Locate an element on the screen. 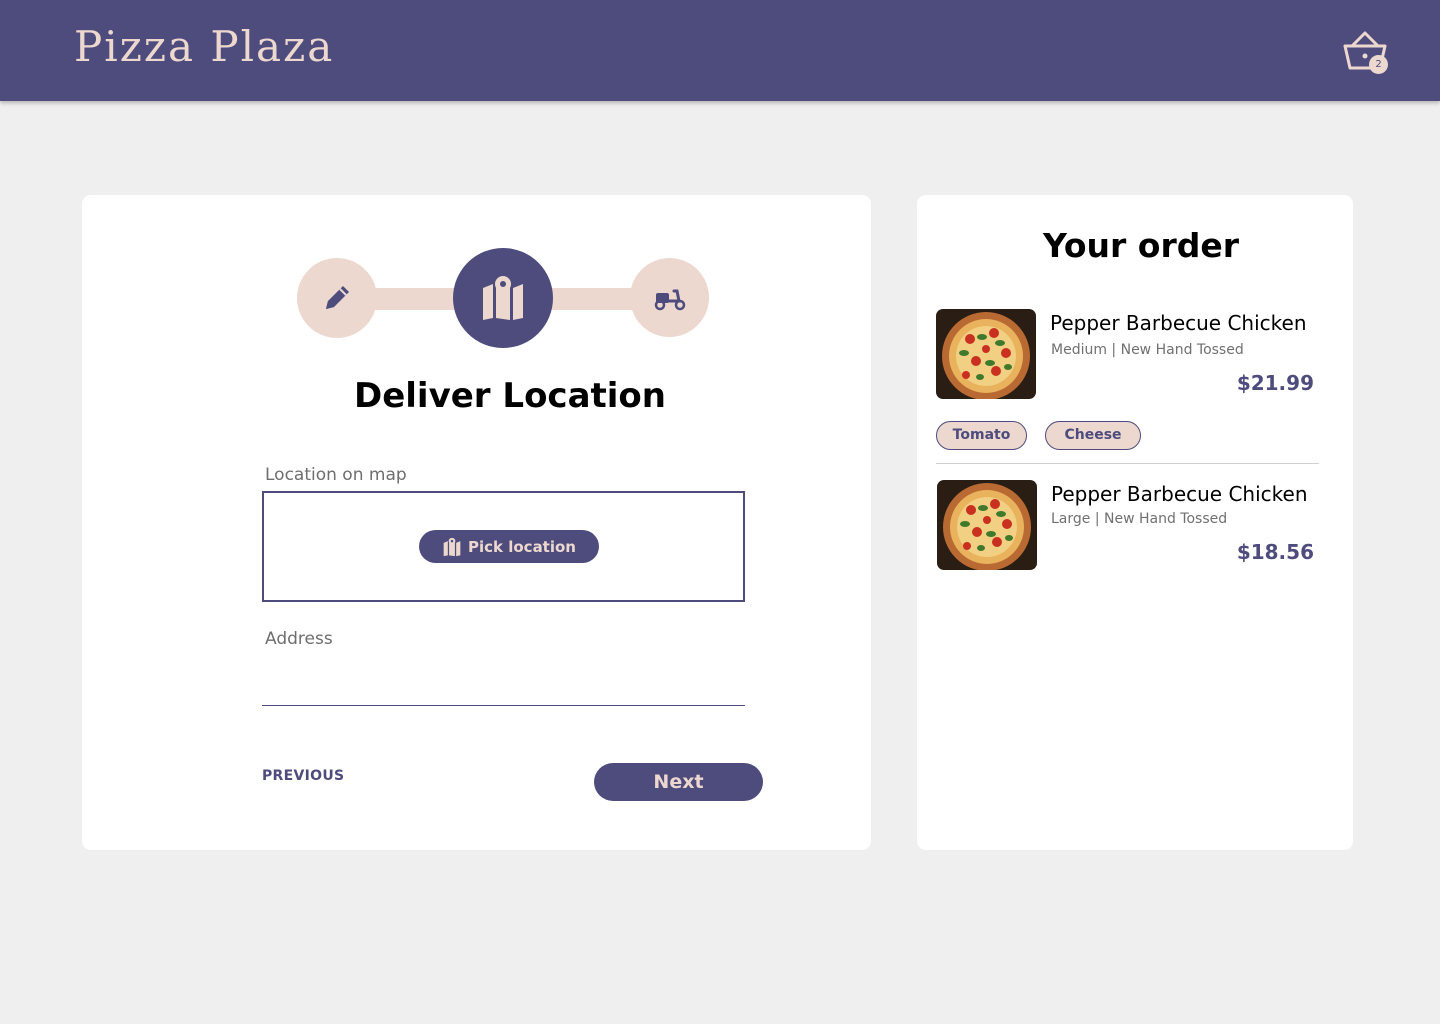  order-item-meta: Medium | New Hand Tossed is located at coordinates (1147, 350).